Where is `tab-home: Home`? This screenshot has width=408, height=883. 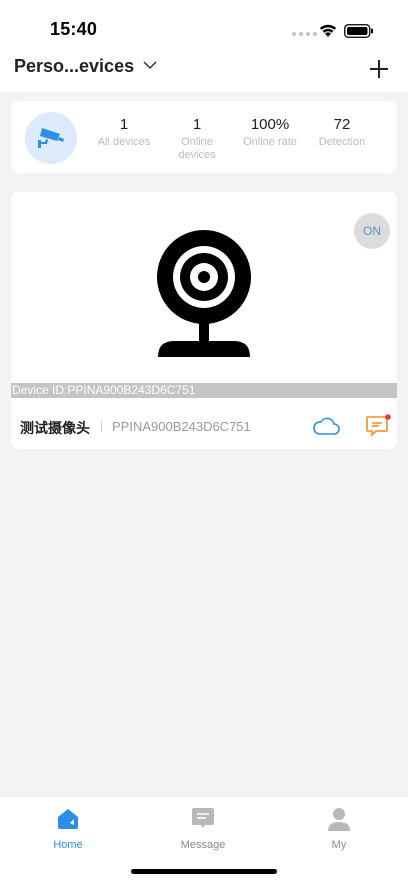
tab-home: Home is located at coordinates (68, 829).